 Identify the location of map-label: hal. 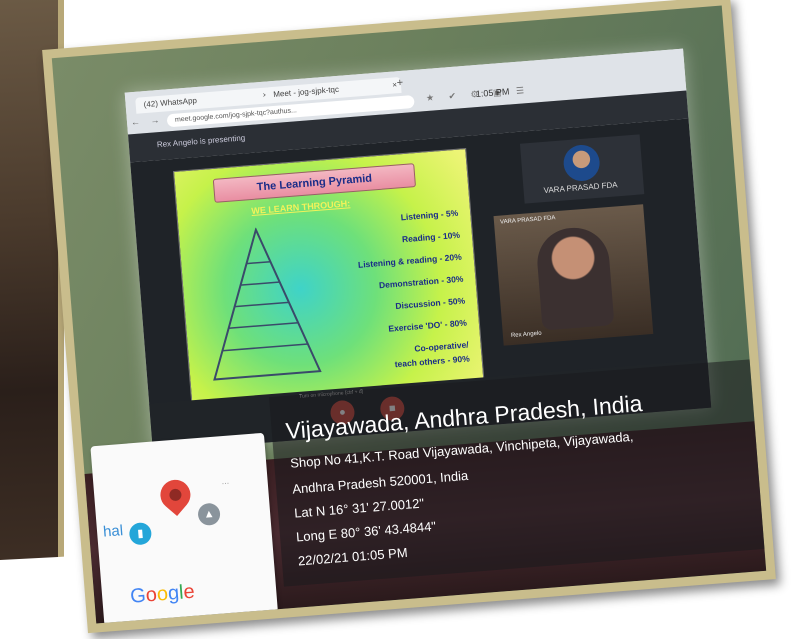
(113, 531).